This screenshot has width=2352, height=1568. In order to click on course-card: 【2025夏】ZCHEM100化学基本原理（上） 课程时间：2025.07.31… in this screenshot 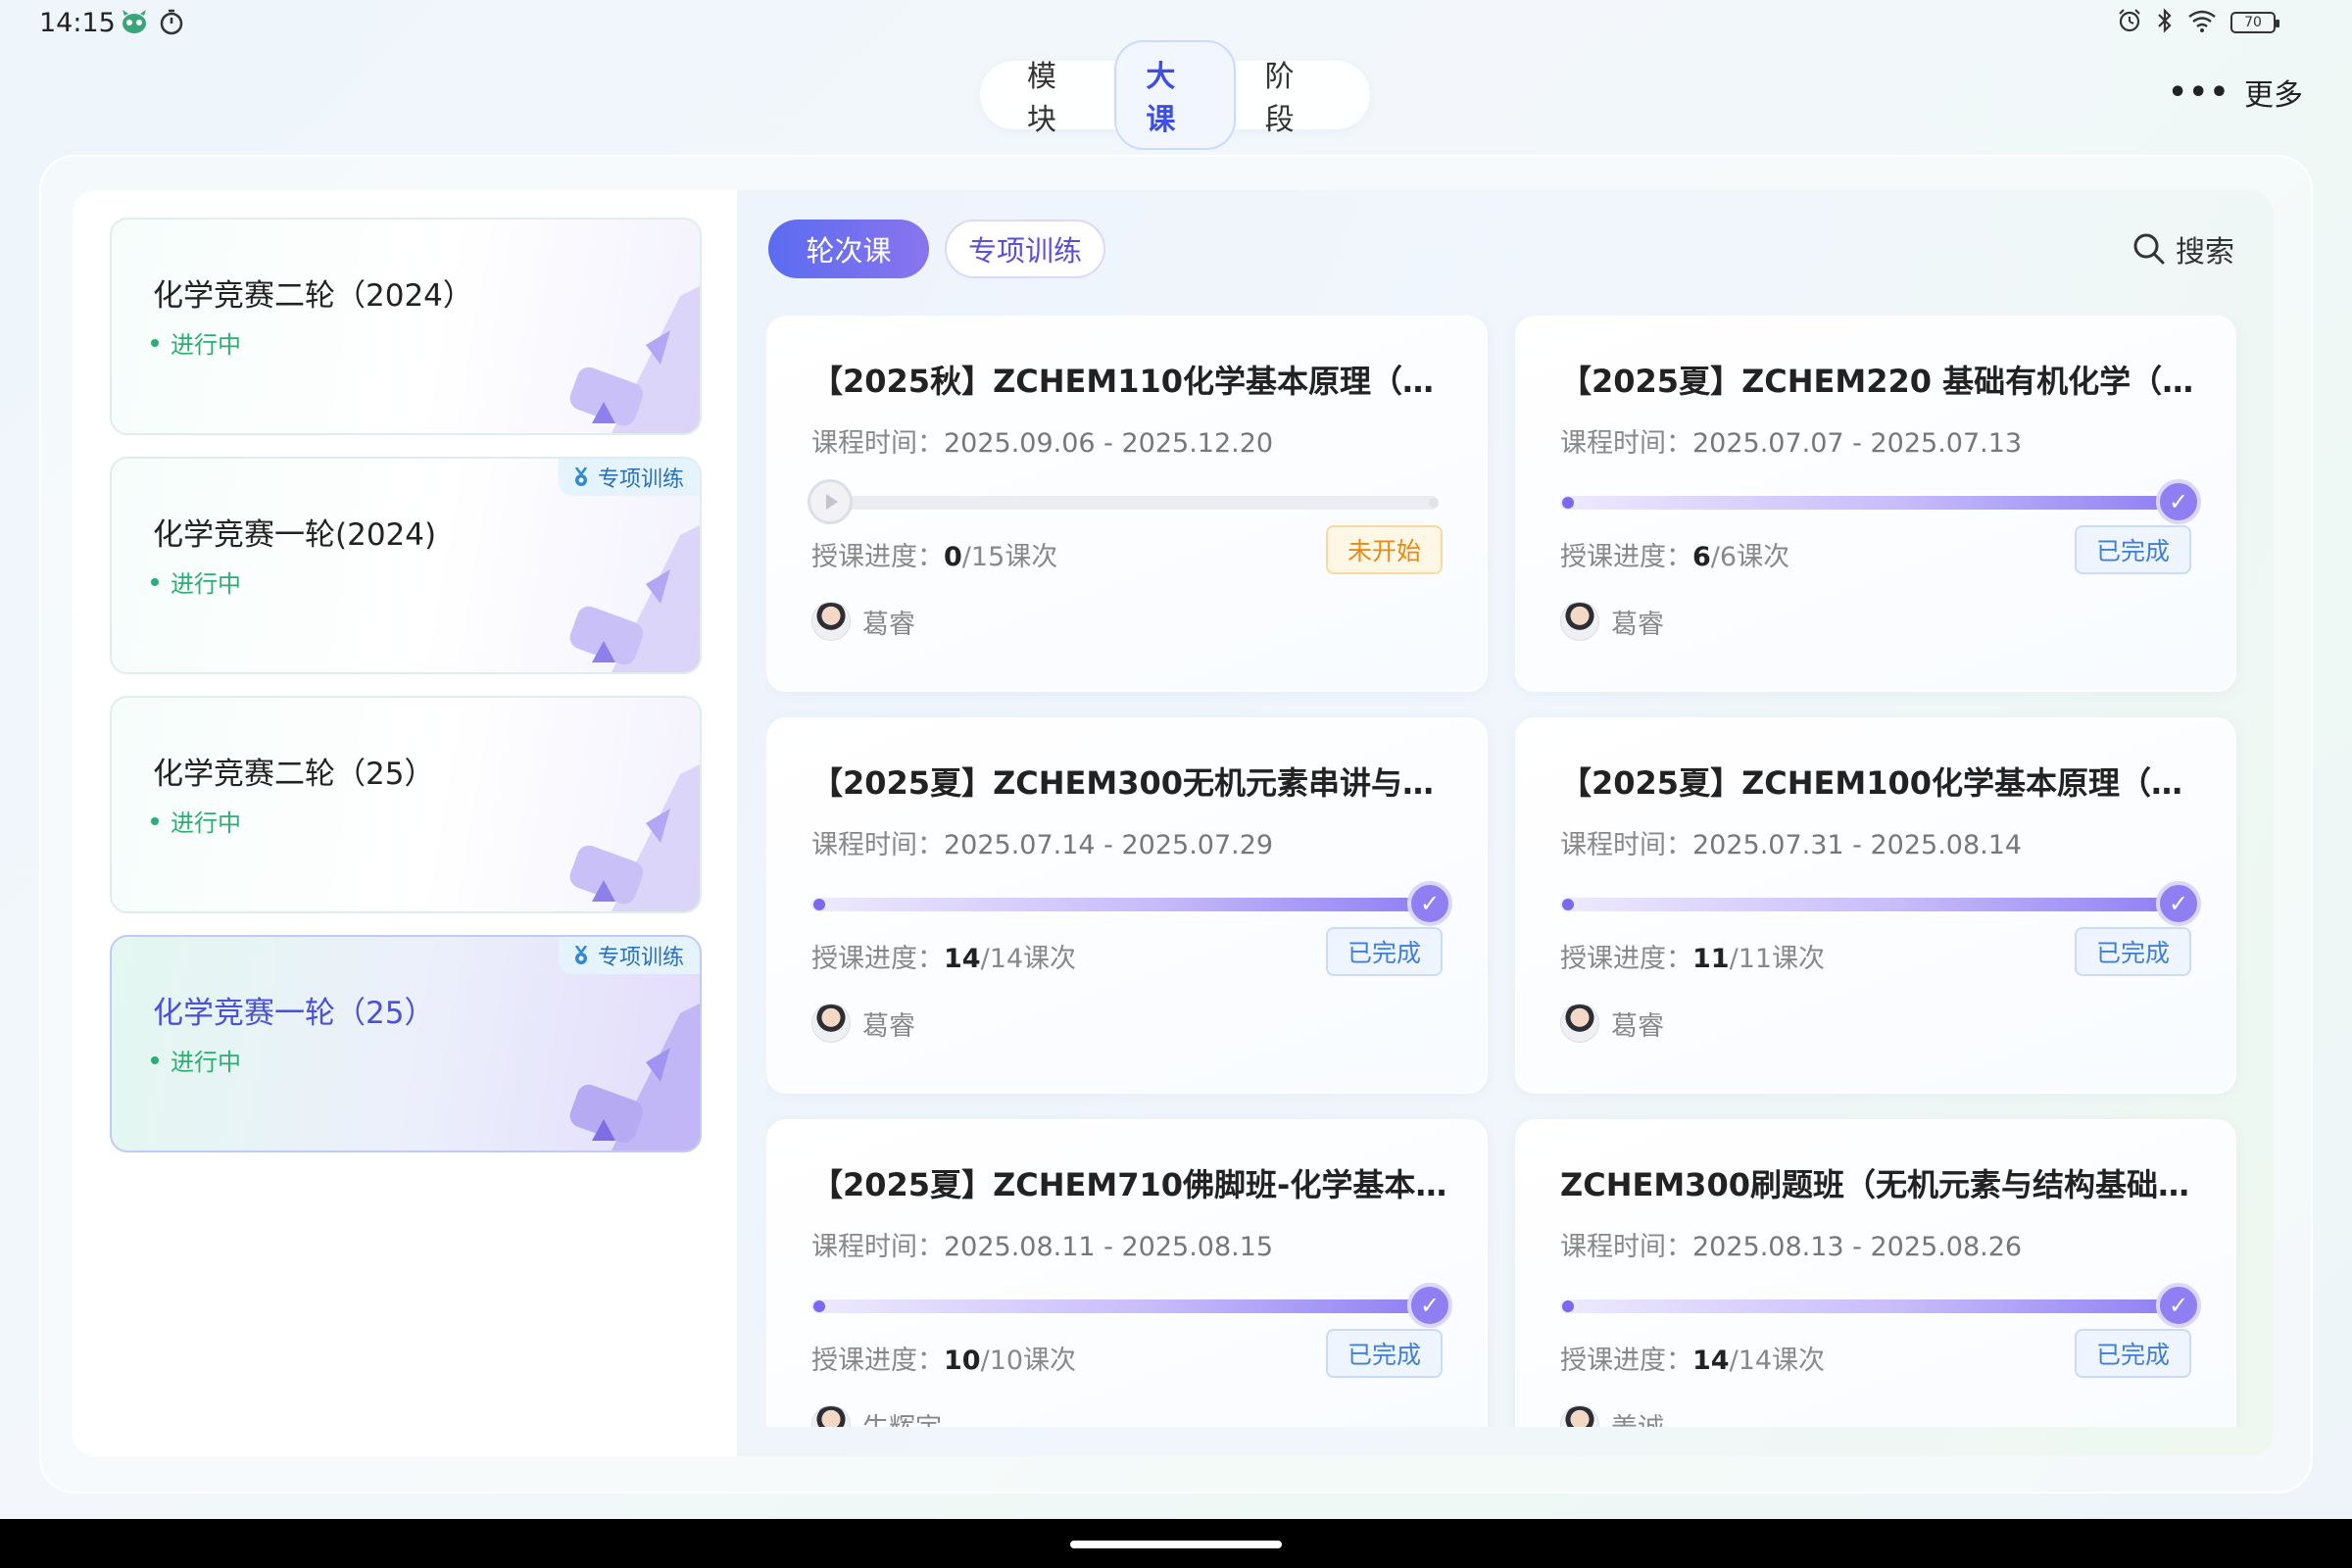, I will do `click(1875, 905)`.